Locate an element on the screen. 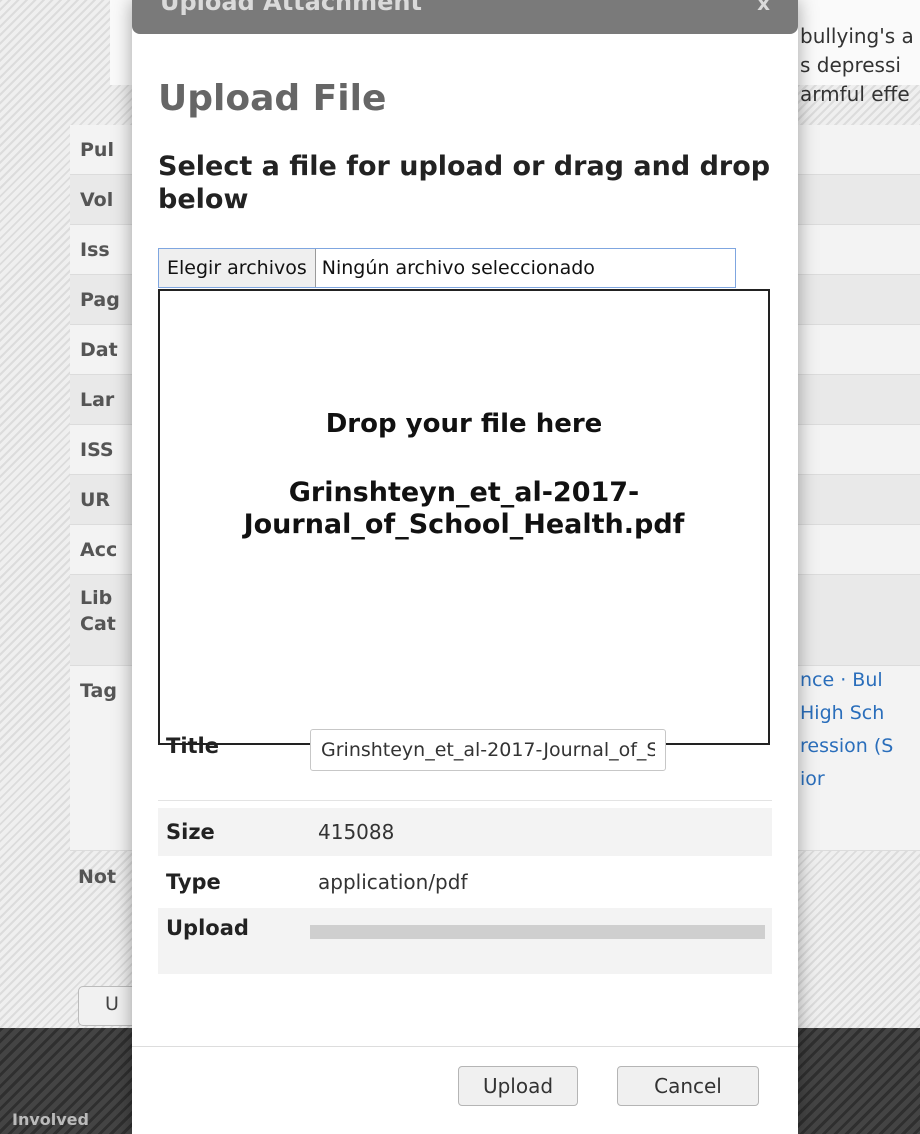 The height and width of the screenshot is (1134, 920). title-label: Title is located at coordinates (193, 746).